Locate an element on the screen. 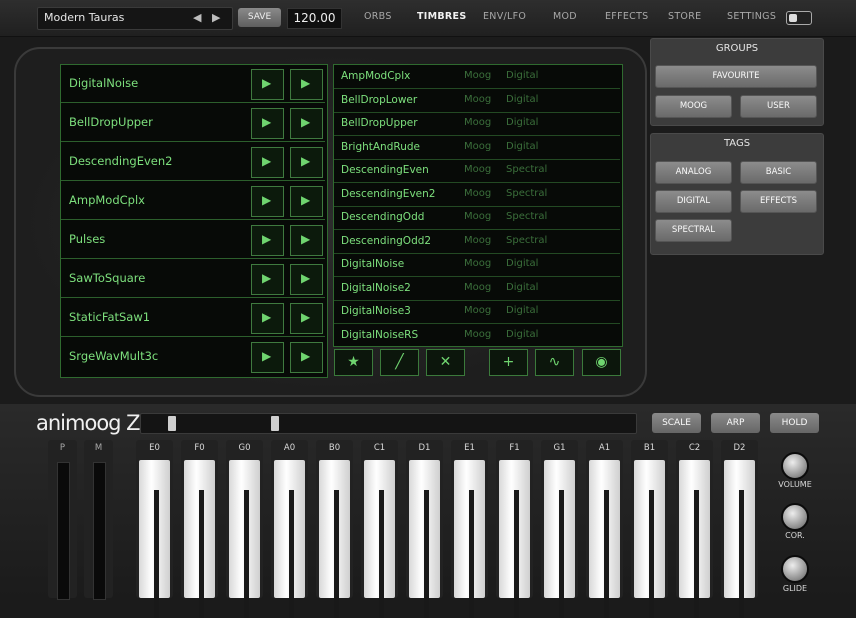  glide-knob is located at coordinates (795, 569).